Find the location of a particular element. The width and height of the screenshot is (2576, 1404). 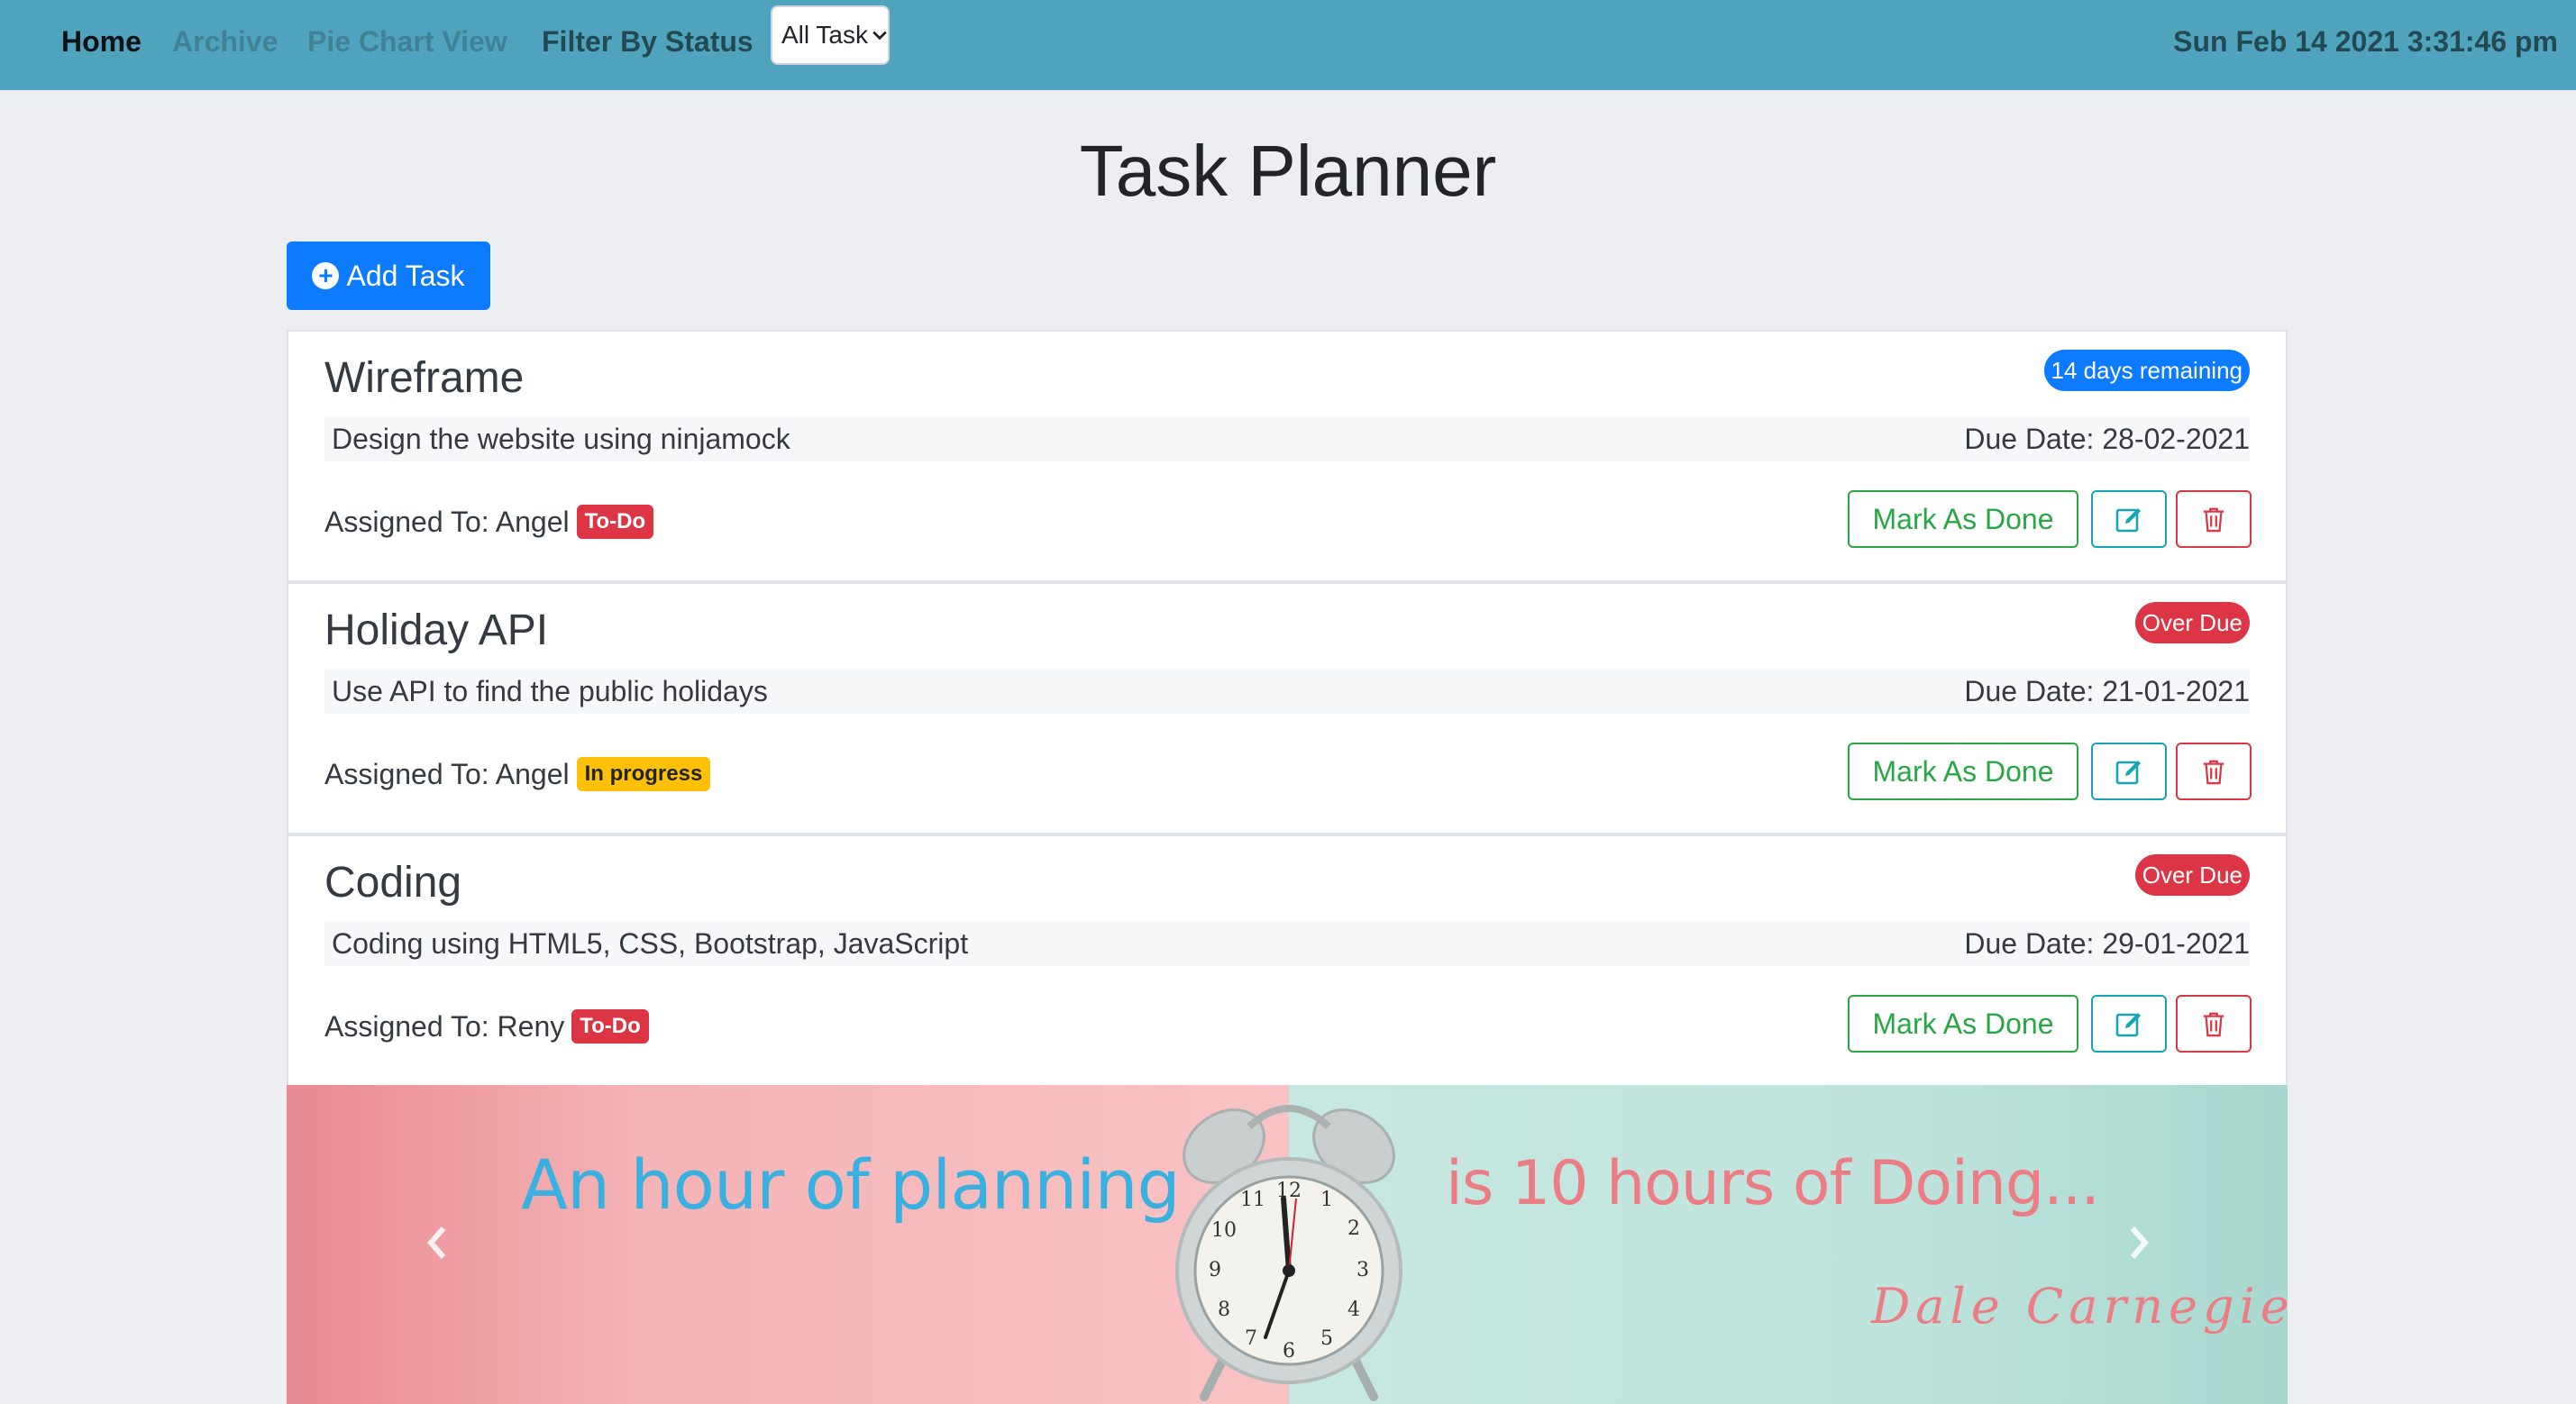

nav-home-link: Home is located at coordinates (101, 41).